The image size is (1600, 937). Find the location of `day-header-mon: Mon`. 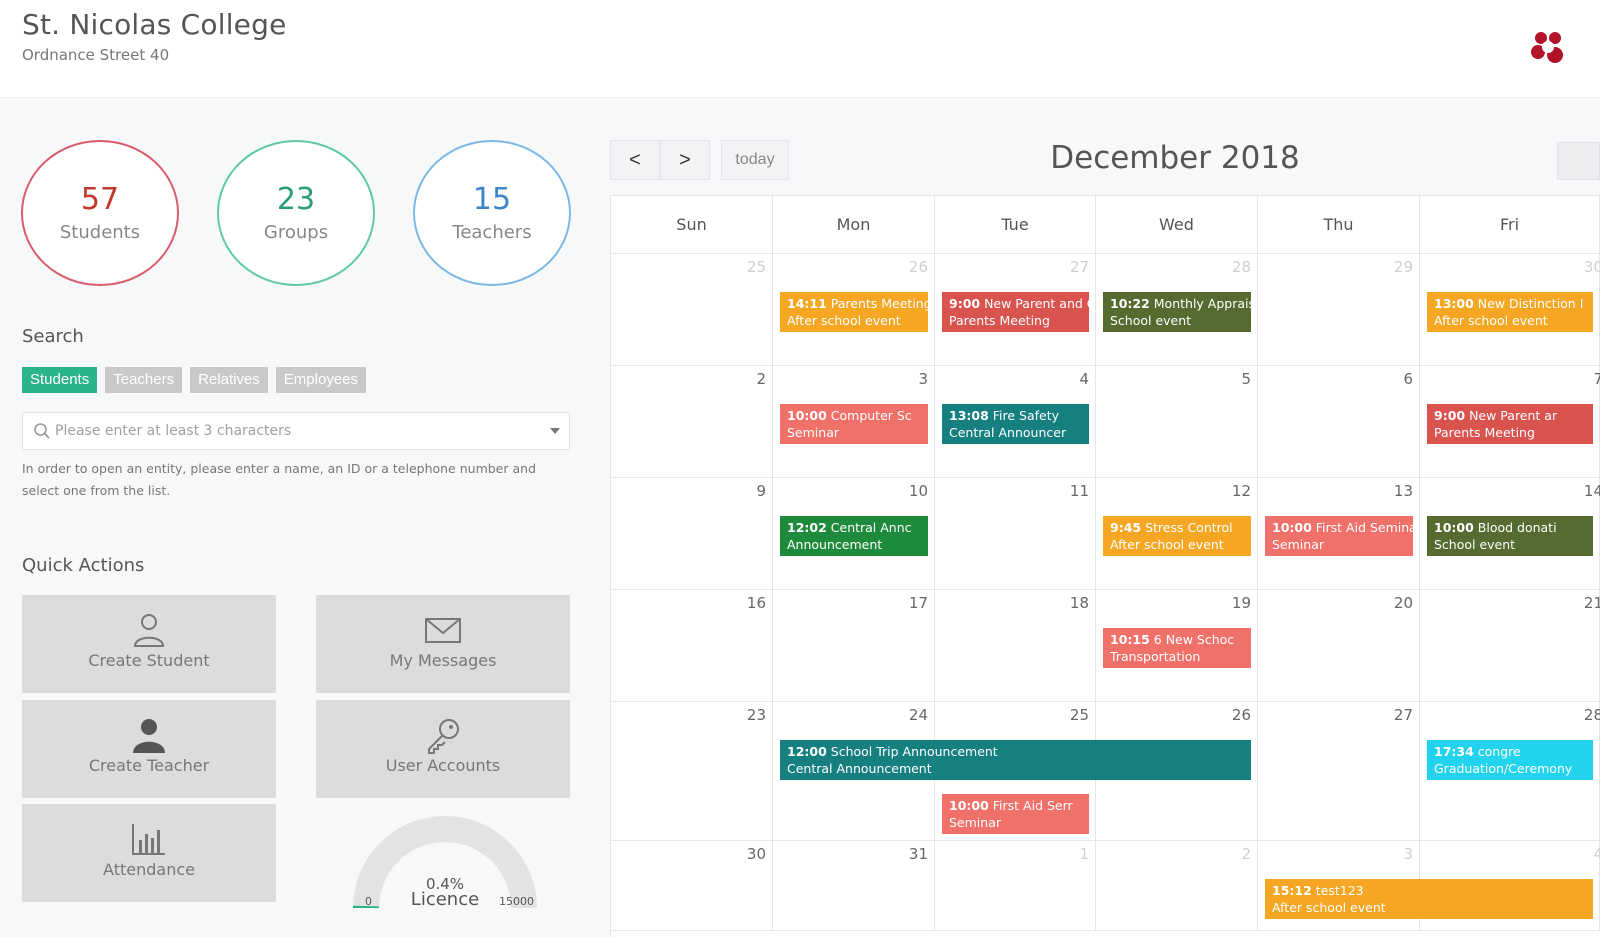

day-header-mon: Mon is located at coordinates (854, 225).